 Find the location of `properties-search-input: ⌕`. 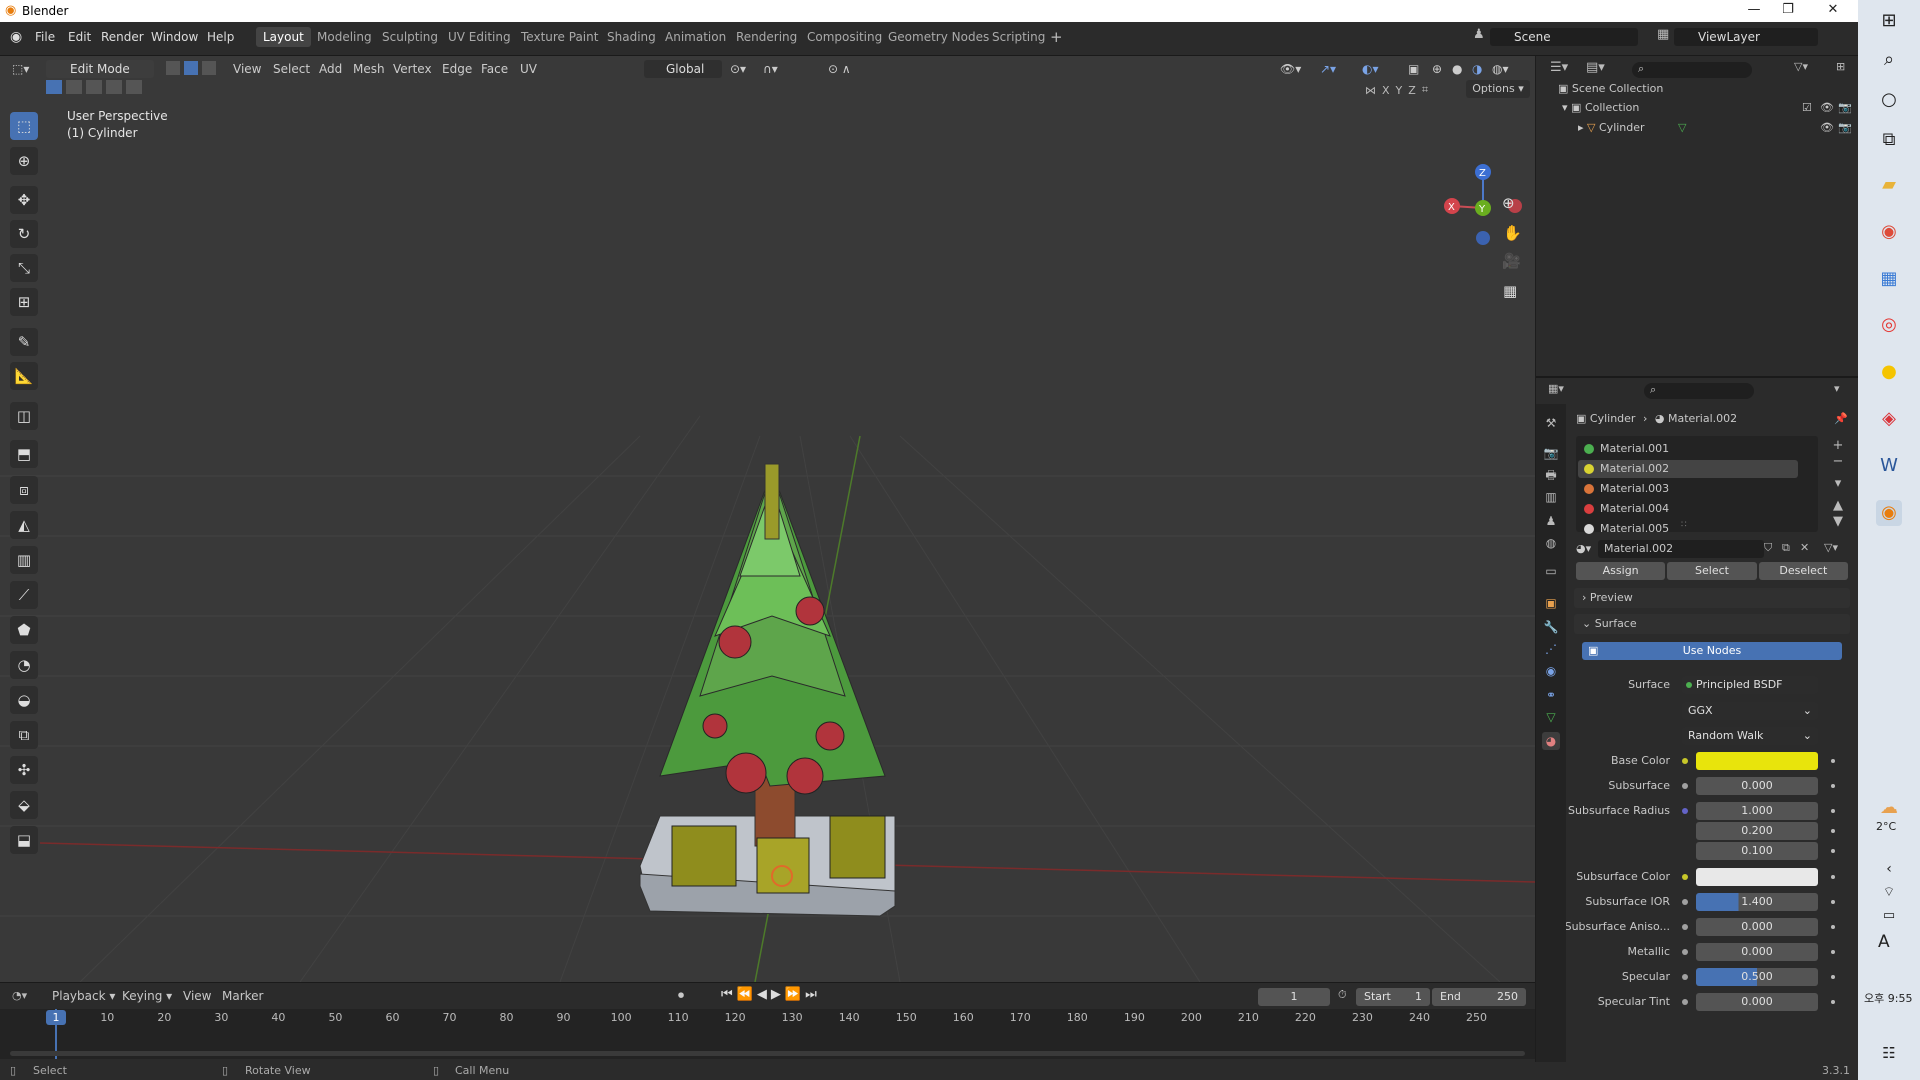

properties-search-input: ⌕ is located at coordinates (1699, 391).